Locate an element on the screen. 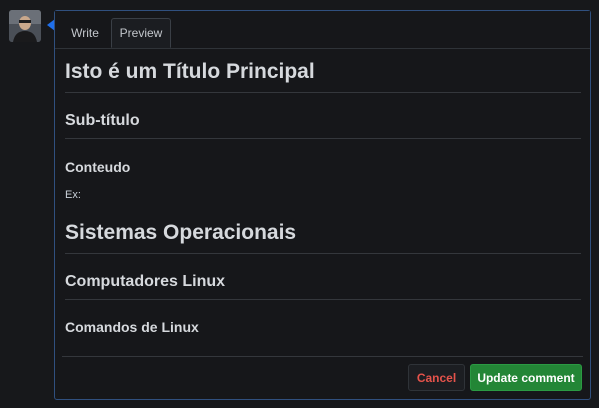 The width and height of the screenshot is (599, 408). tab-preview: Preview is located at coordinates (141, 33).